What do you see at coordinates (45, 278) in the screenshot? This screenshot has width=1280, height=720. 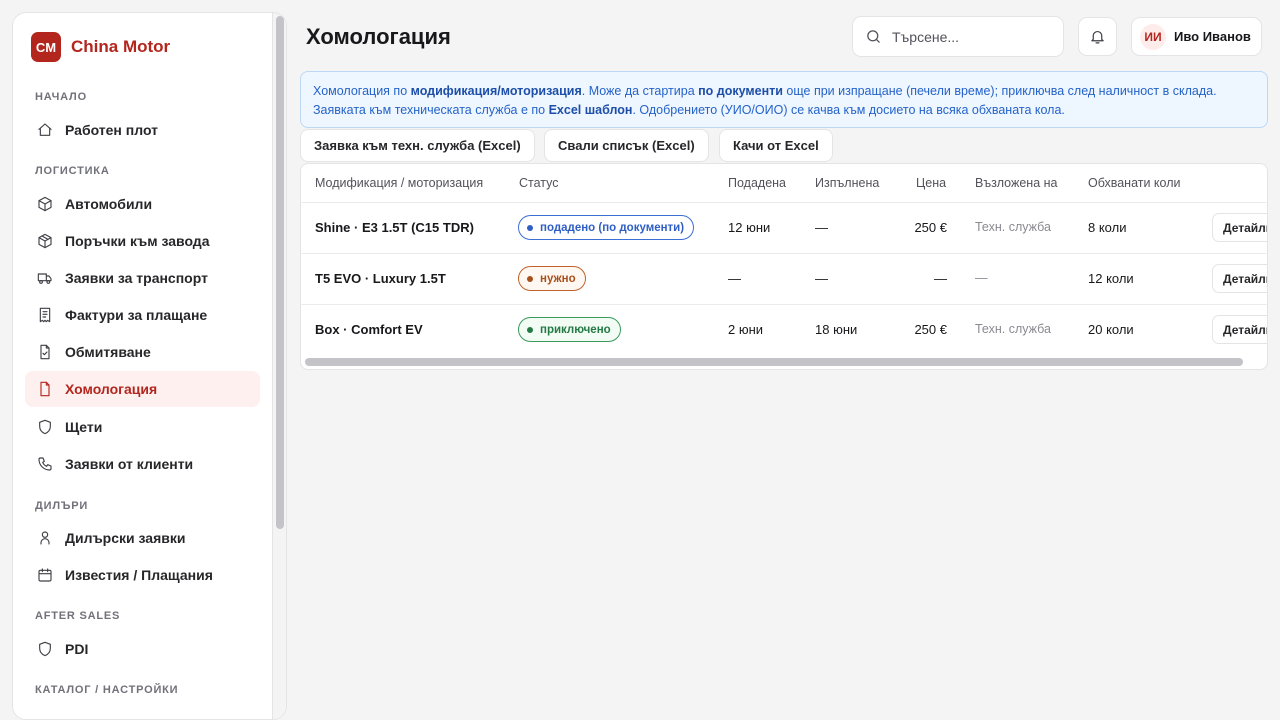 I see `truck-icon` at bounding box center [45, 278].